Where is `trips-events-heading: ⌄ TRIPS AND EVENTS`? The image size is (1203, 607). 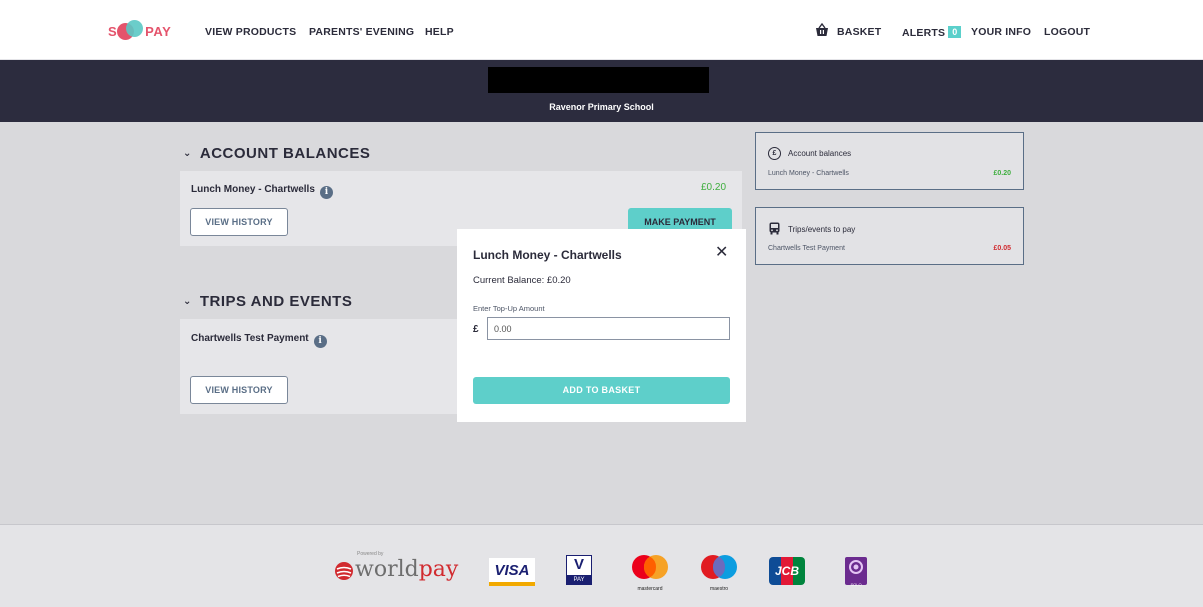 trips-events-heading: ⌄ TRIPS AND EVENTS is located at coordinates (267, 301).